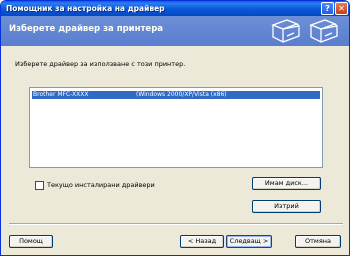  What do you see at coordinates (101, 185) in the screenshot?
I see `show-installed-label: Текущо инсталирани драйвери` at bounding box center [101, 185].